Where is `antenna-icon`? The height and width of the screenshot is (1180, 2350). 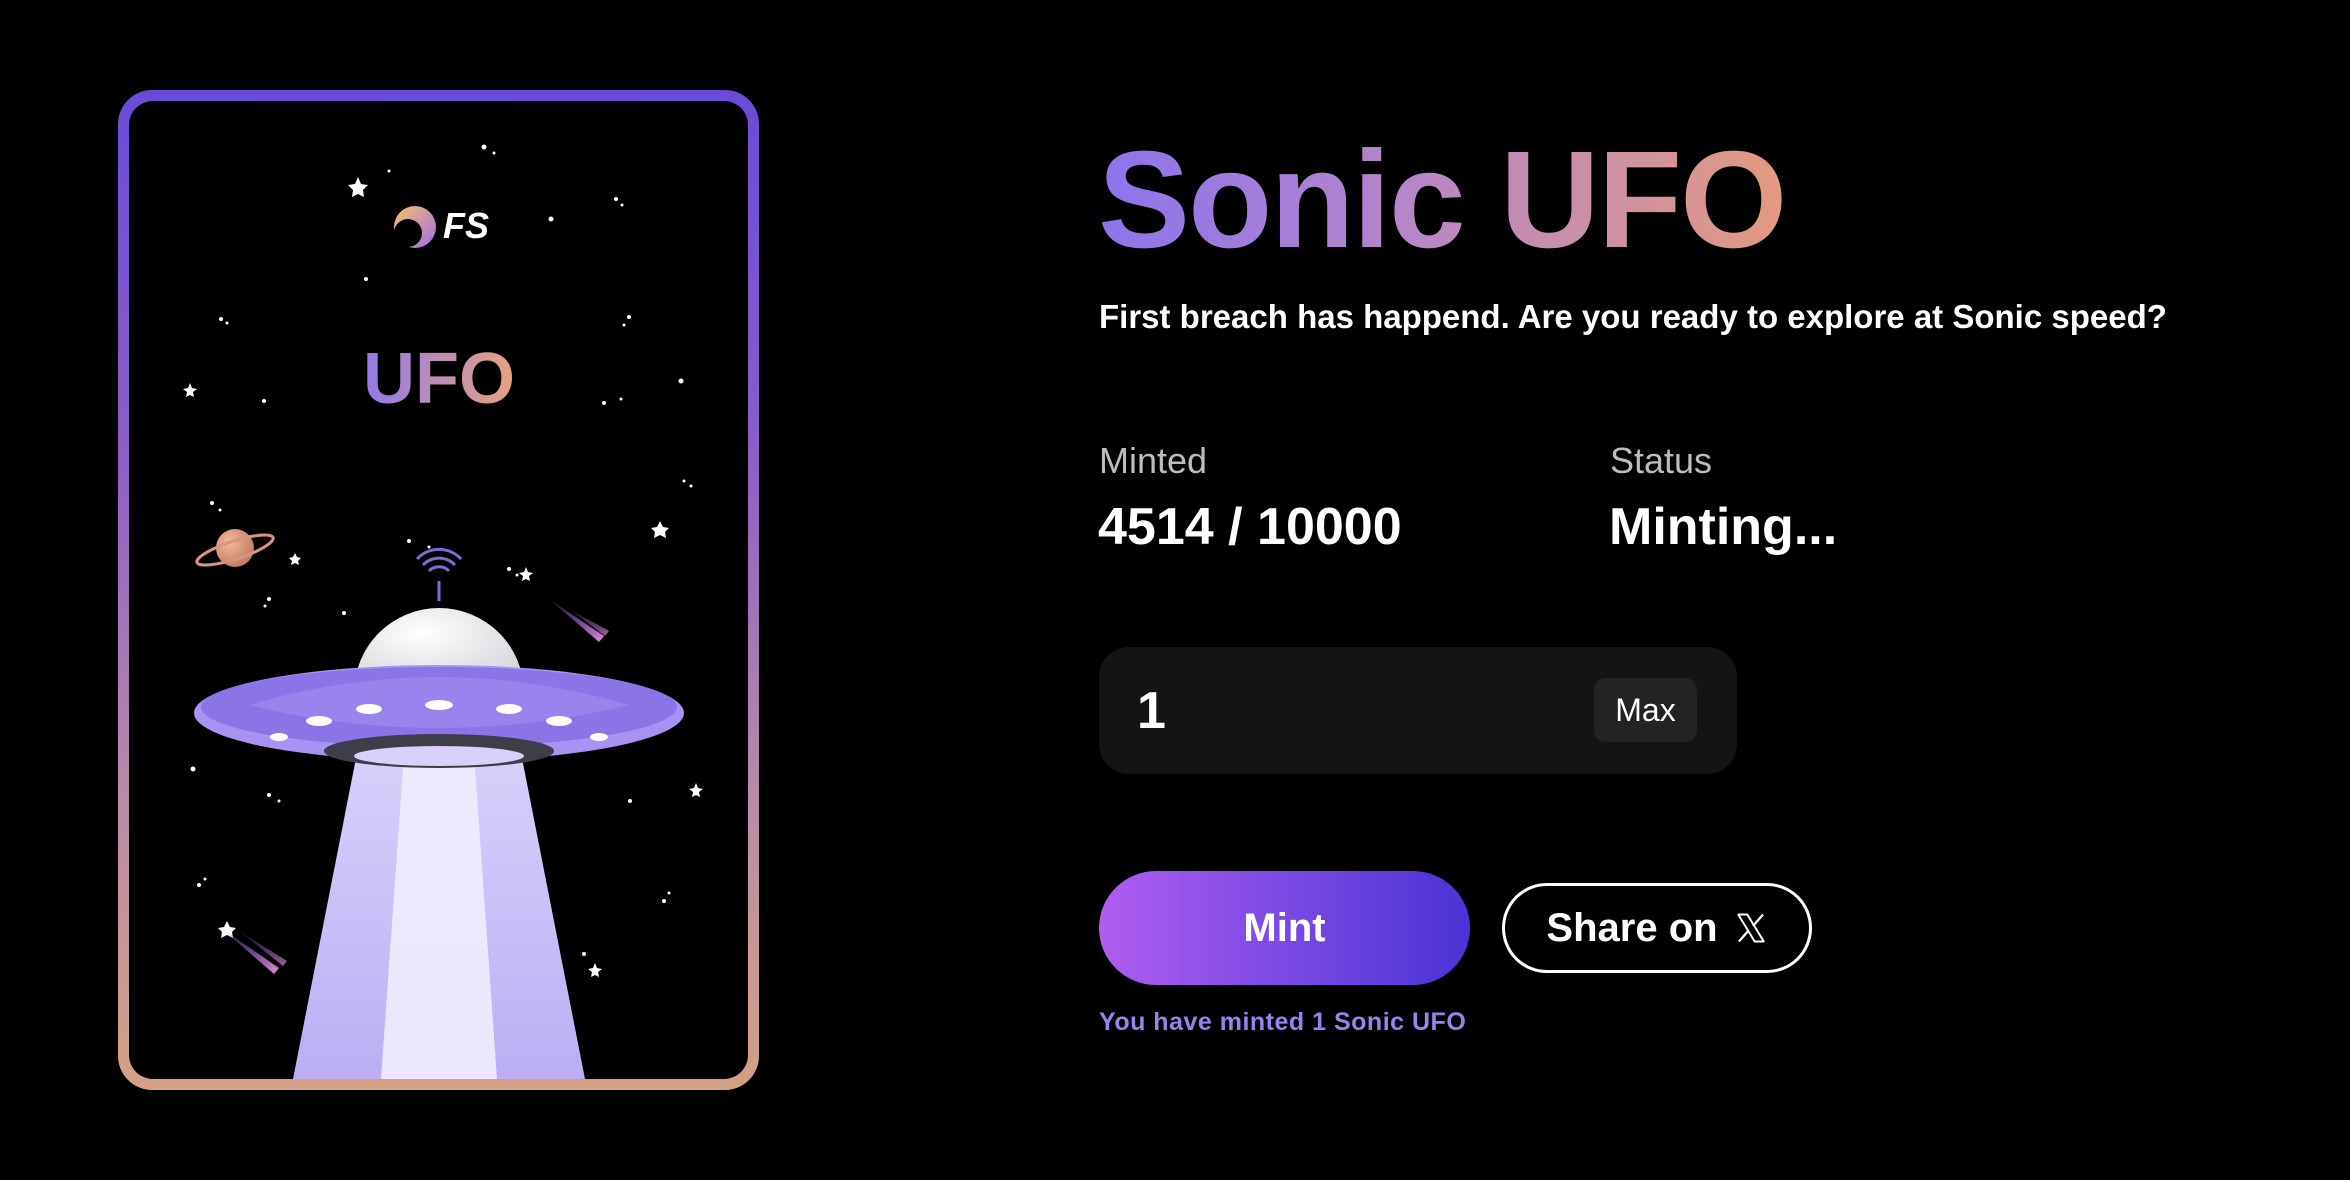 antenna-icon is located at coordinates (439, 574).